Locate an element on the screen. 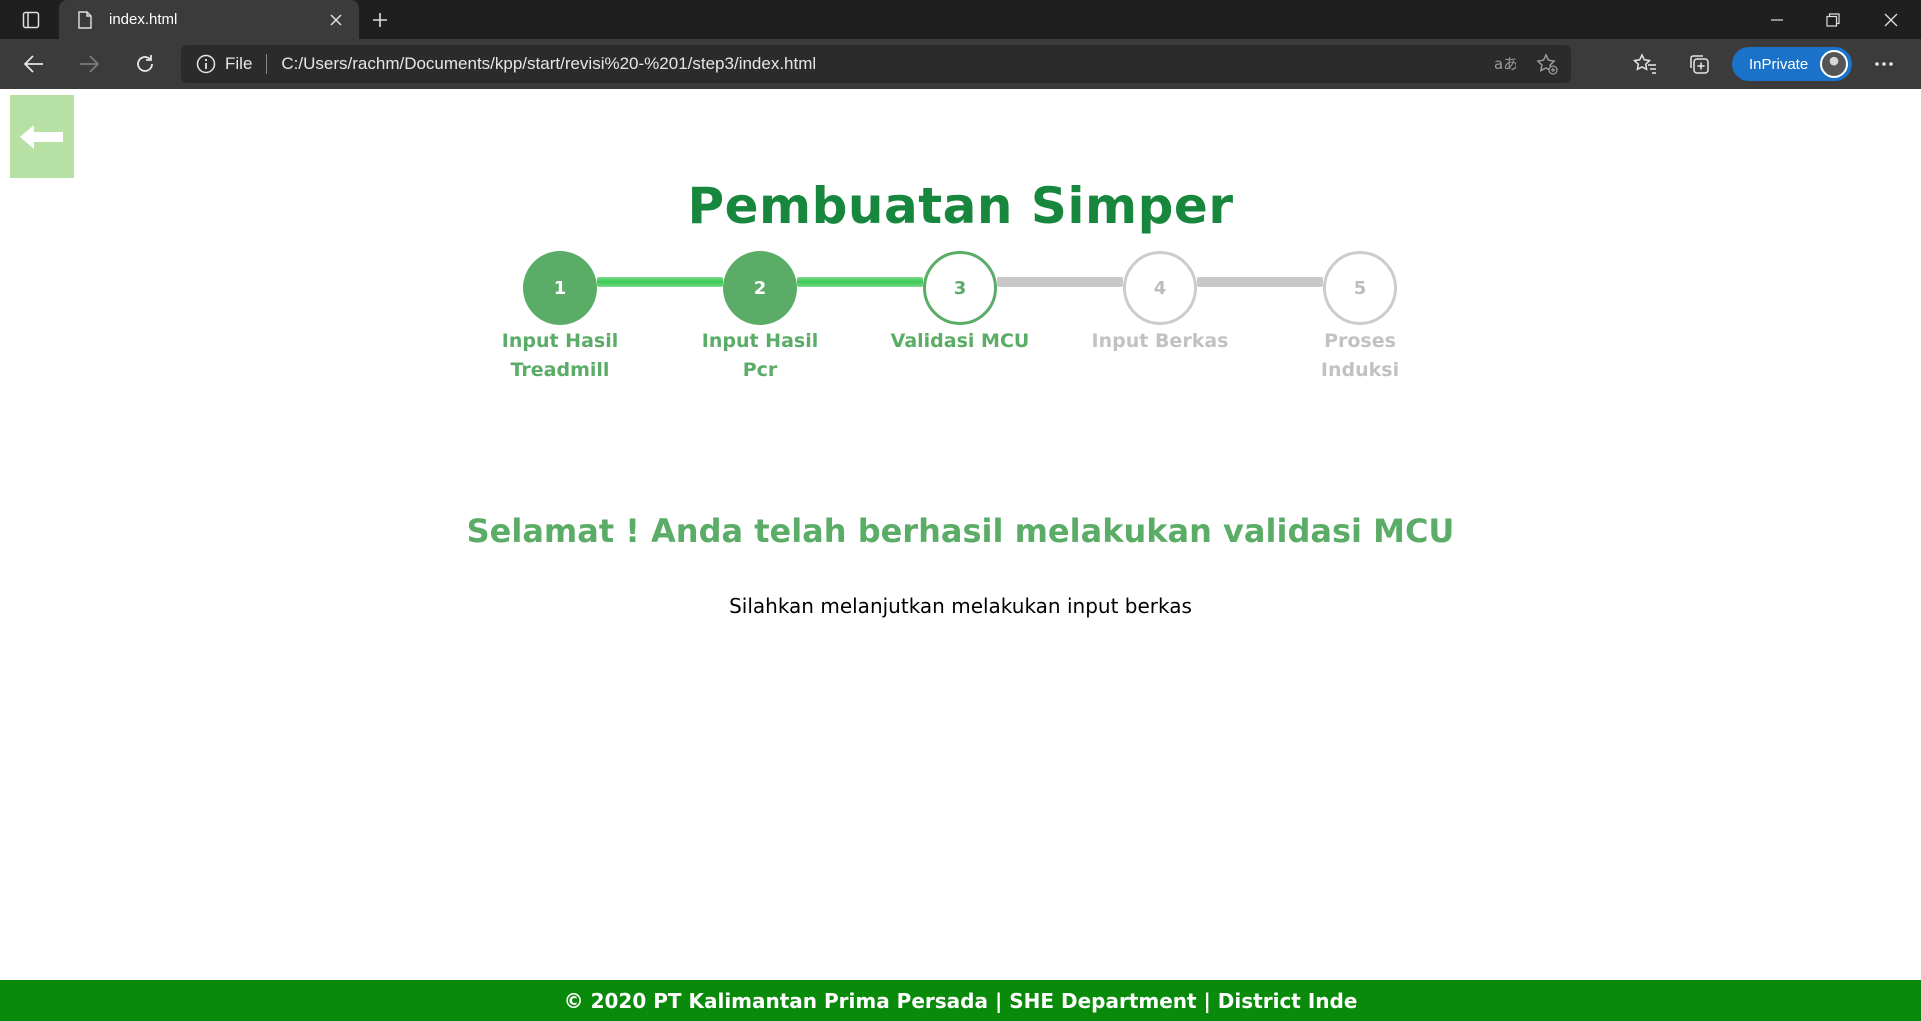 The image size is (1921, 1021). inprivate-button: InPrivate is located at coordinates (1792, 64).